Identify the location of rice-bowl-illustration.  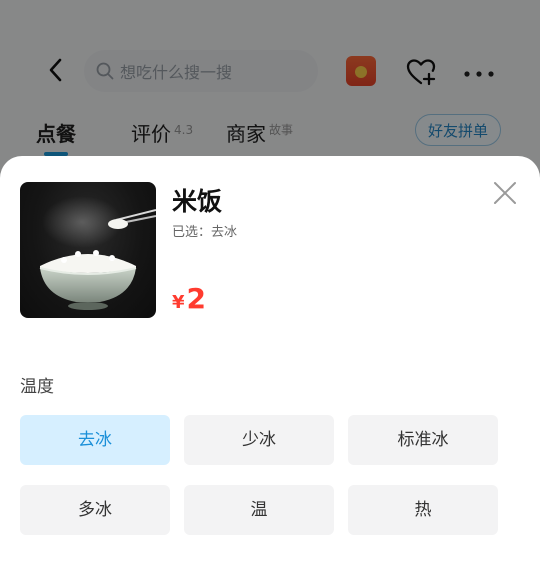
(97, 253).